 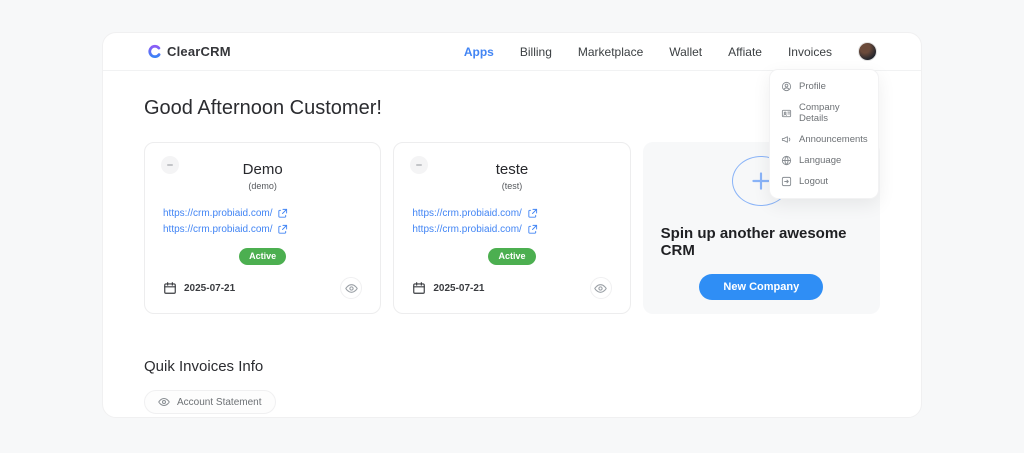 What do you see at coordinates (820, 160) in the screenshot?
I see `menu-item-label: Language` at bounding box center [820, 160].